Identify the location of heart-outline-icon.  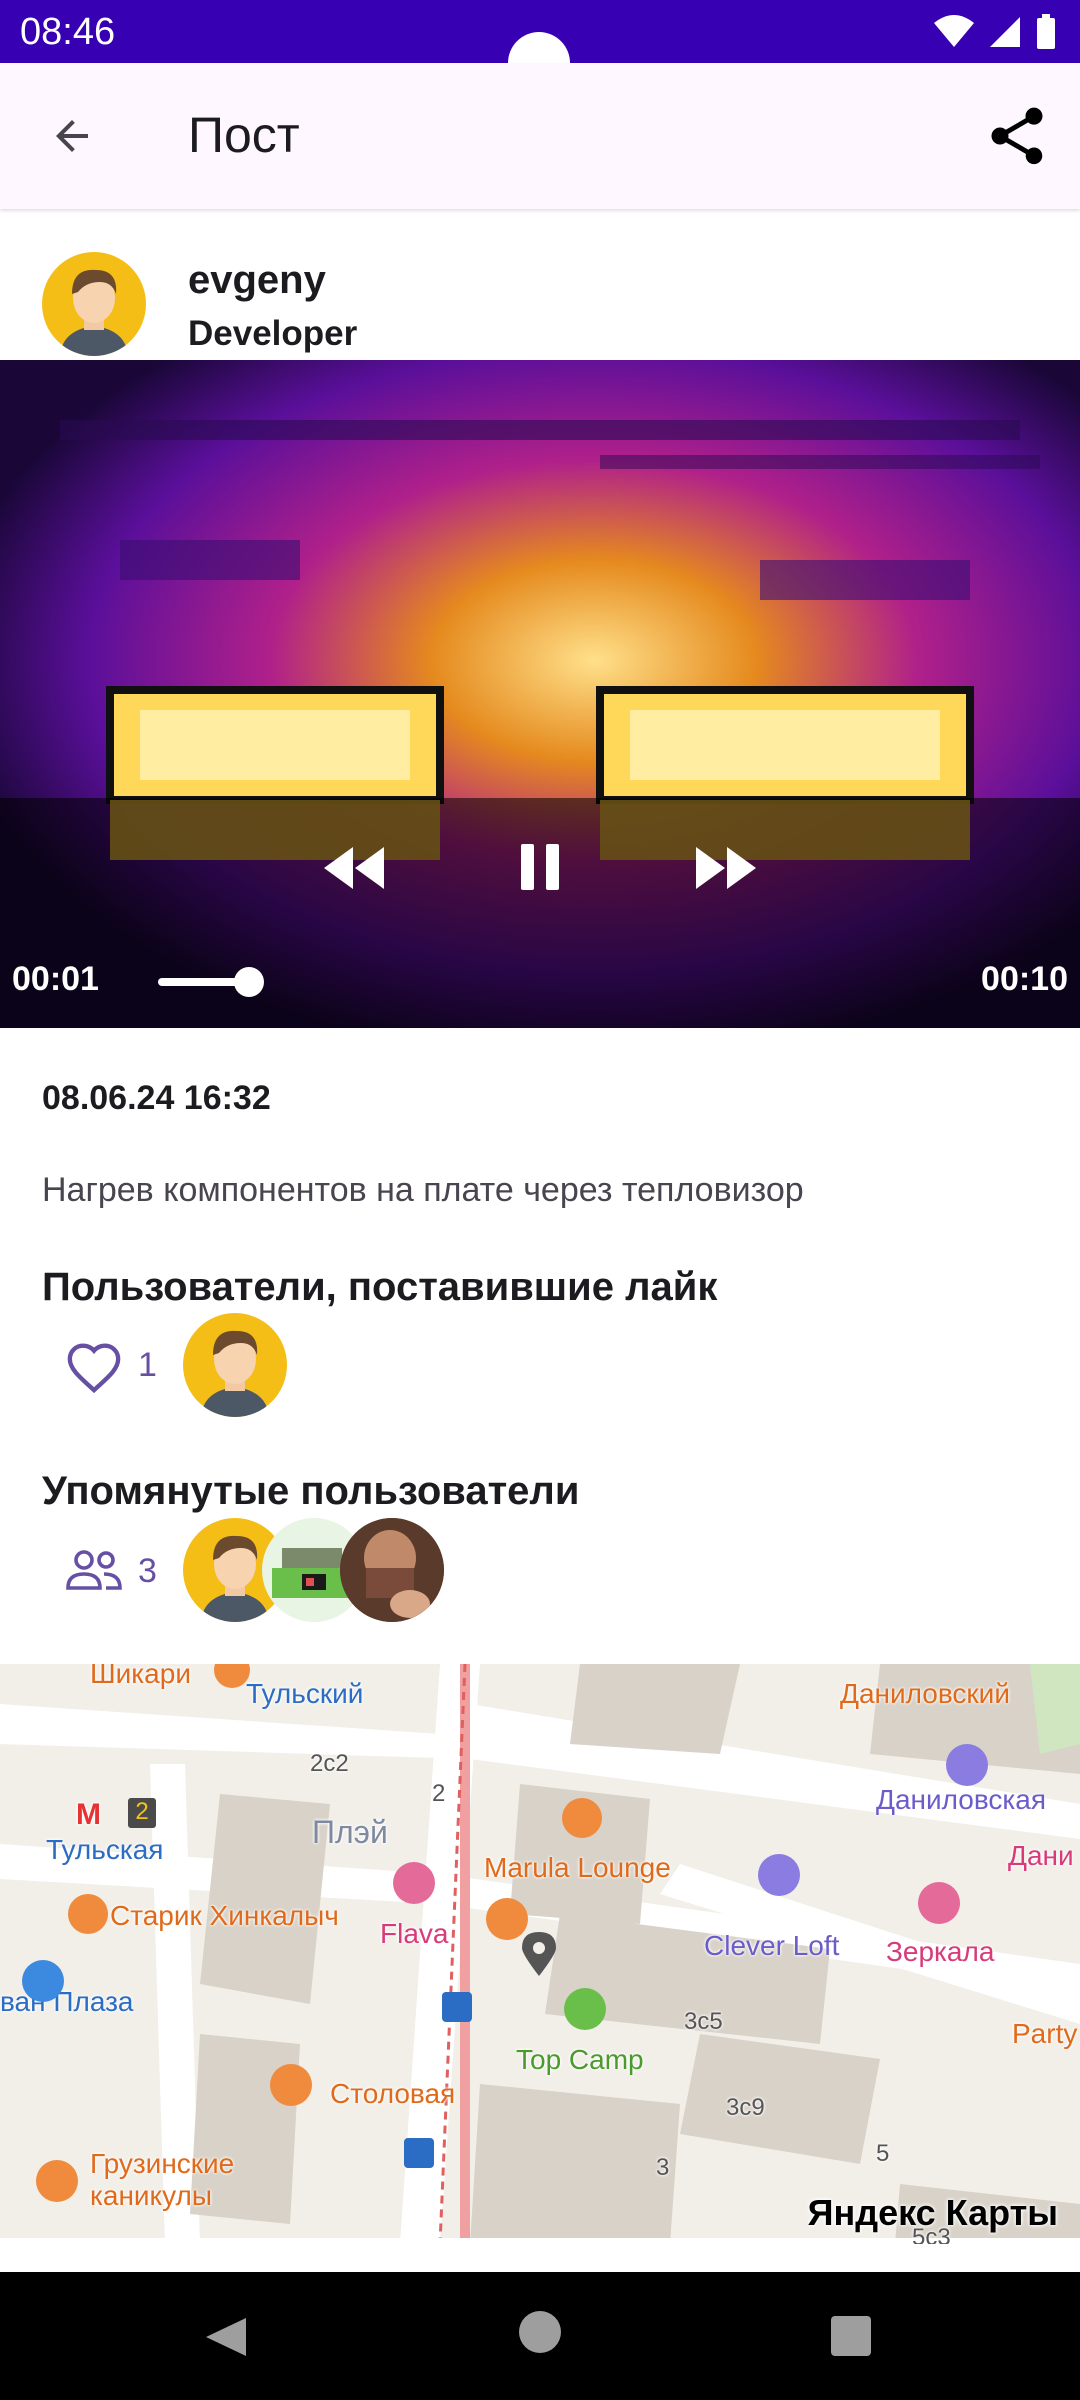
(94, 1368).